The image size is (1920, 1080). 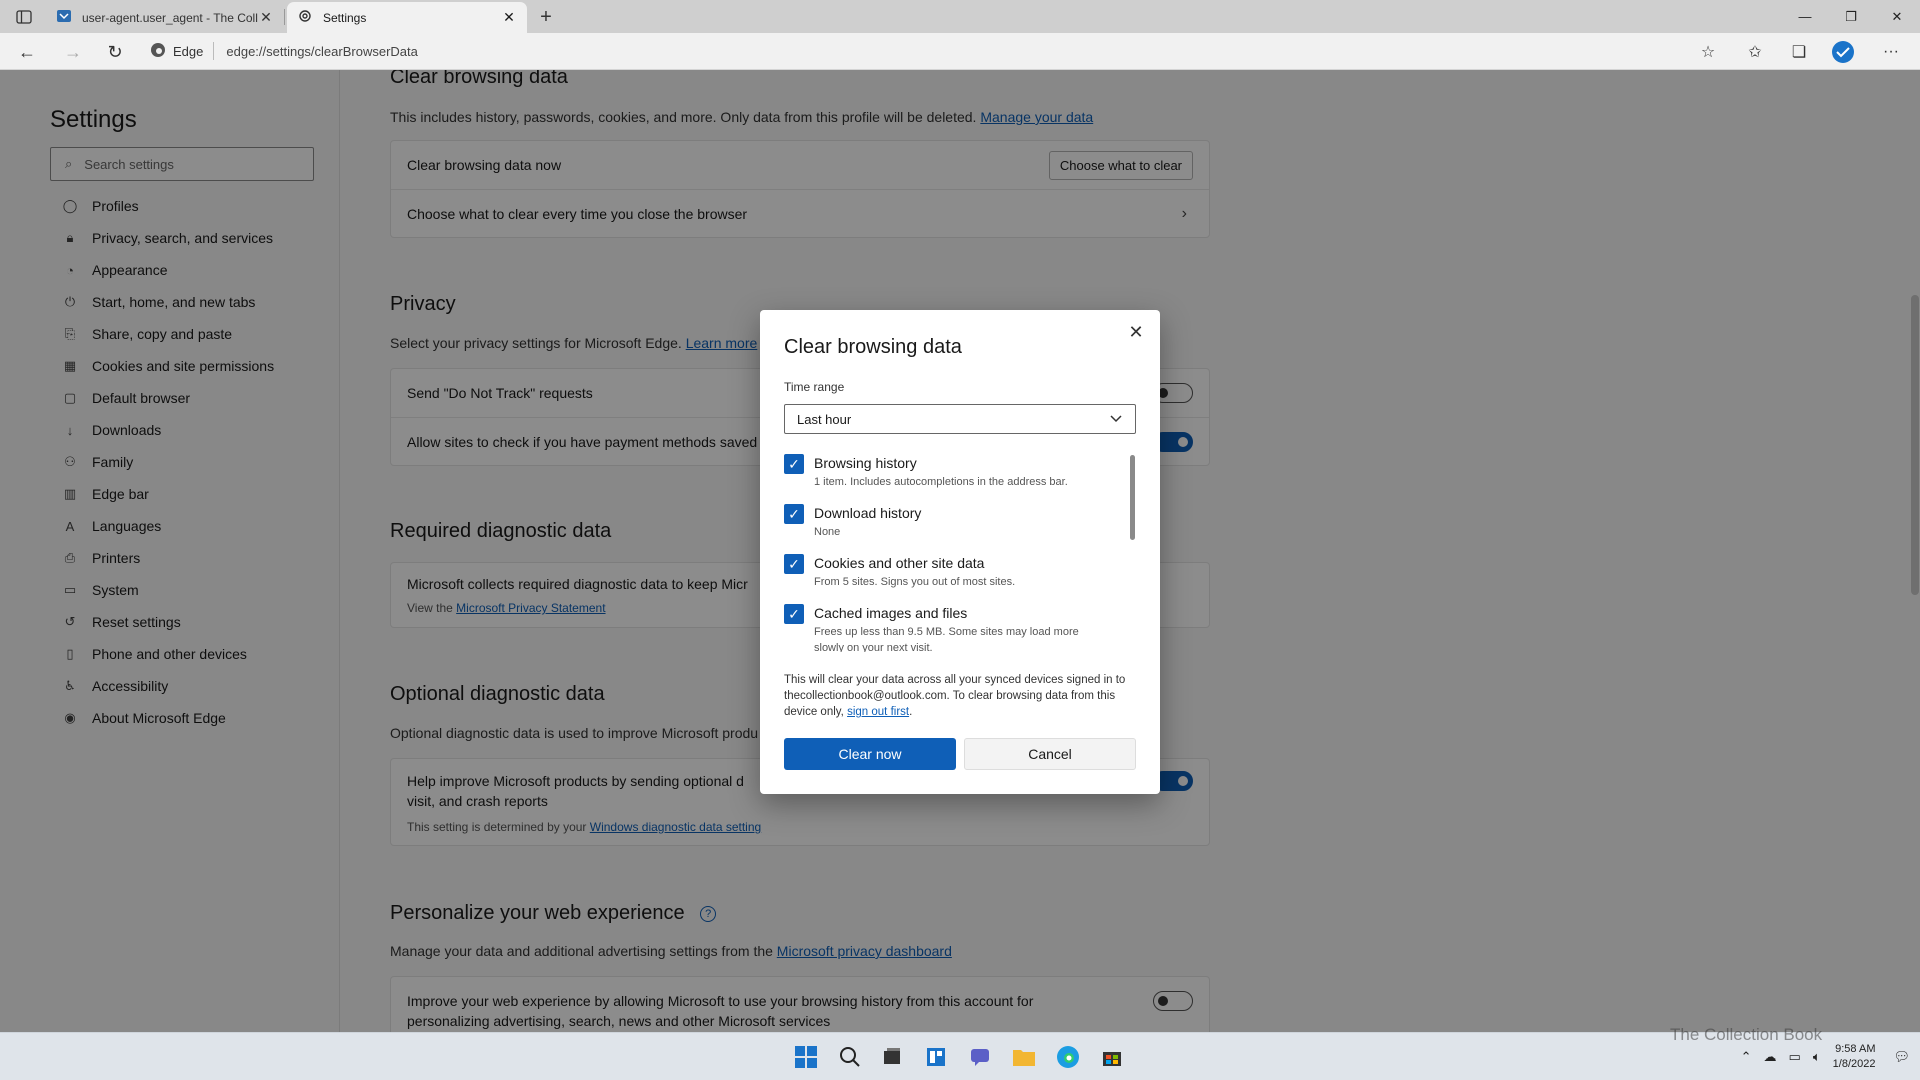 What do you see at coordinates (850, 1057) in the screenshot?
I see `search-icon` at bounding box center [850, 1057].